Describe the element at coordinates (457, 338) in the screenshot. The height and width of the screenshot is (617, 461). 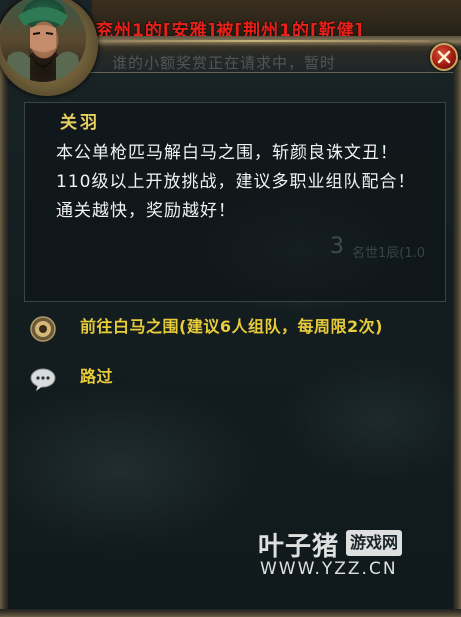
I see `dialog-frame-right` at that location.